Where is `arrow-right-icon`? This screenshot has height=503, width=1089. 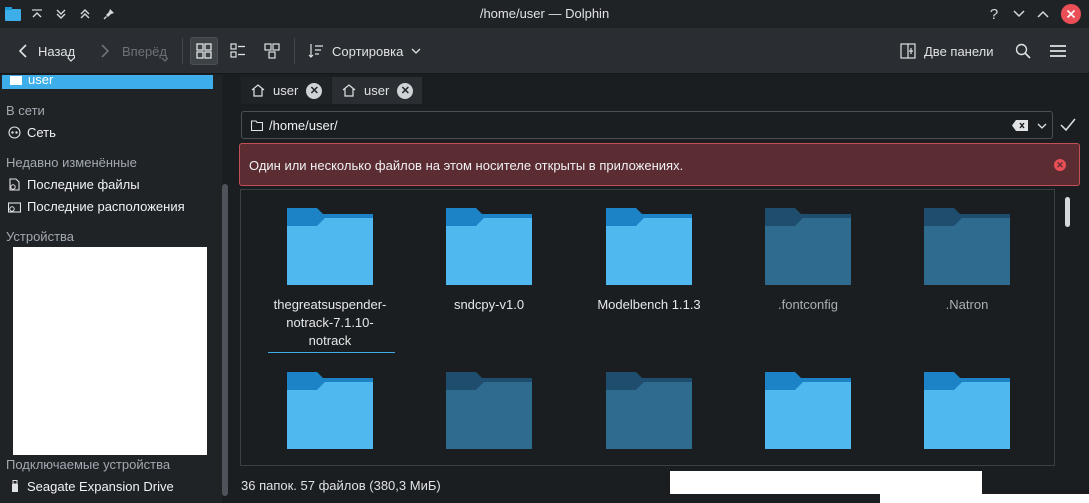 arrow-right-icon is located at coordinates (105, 51).